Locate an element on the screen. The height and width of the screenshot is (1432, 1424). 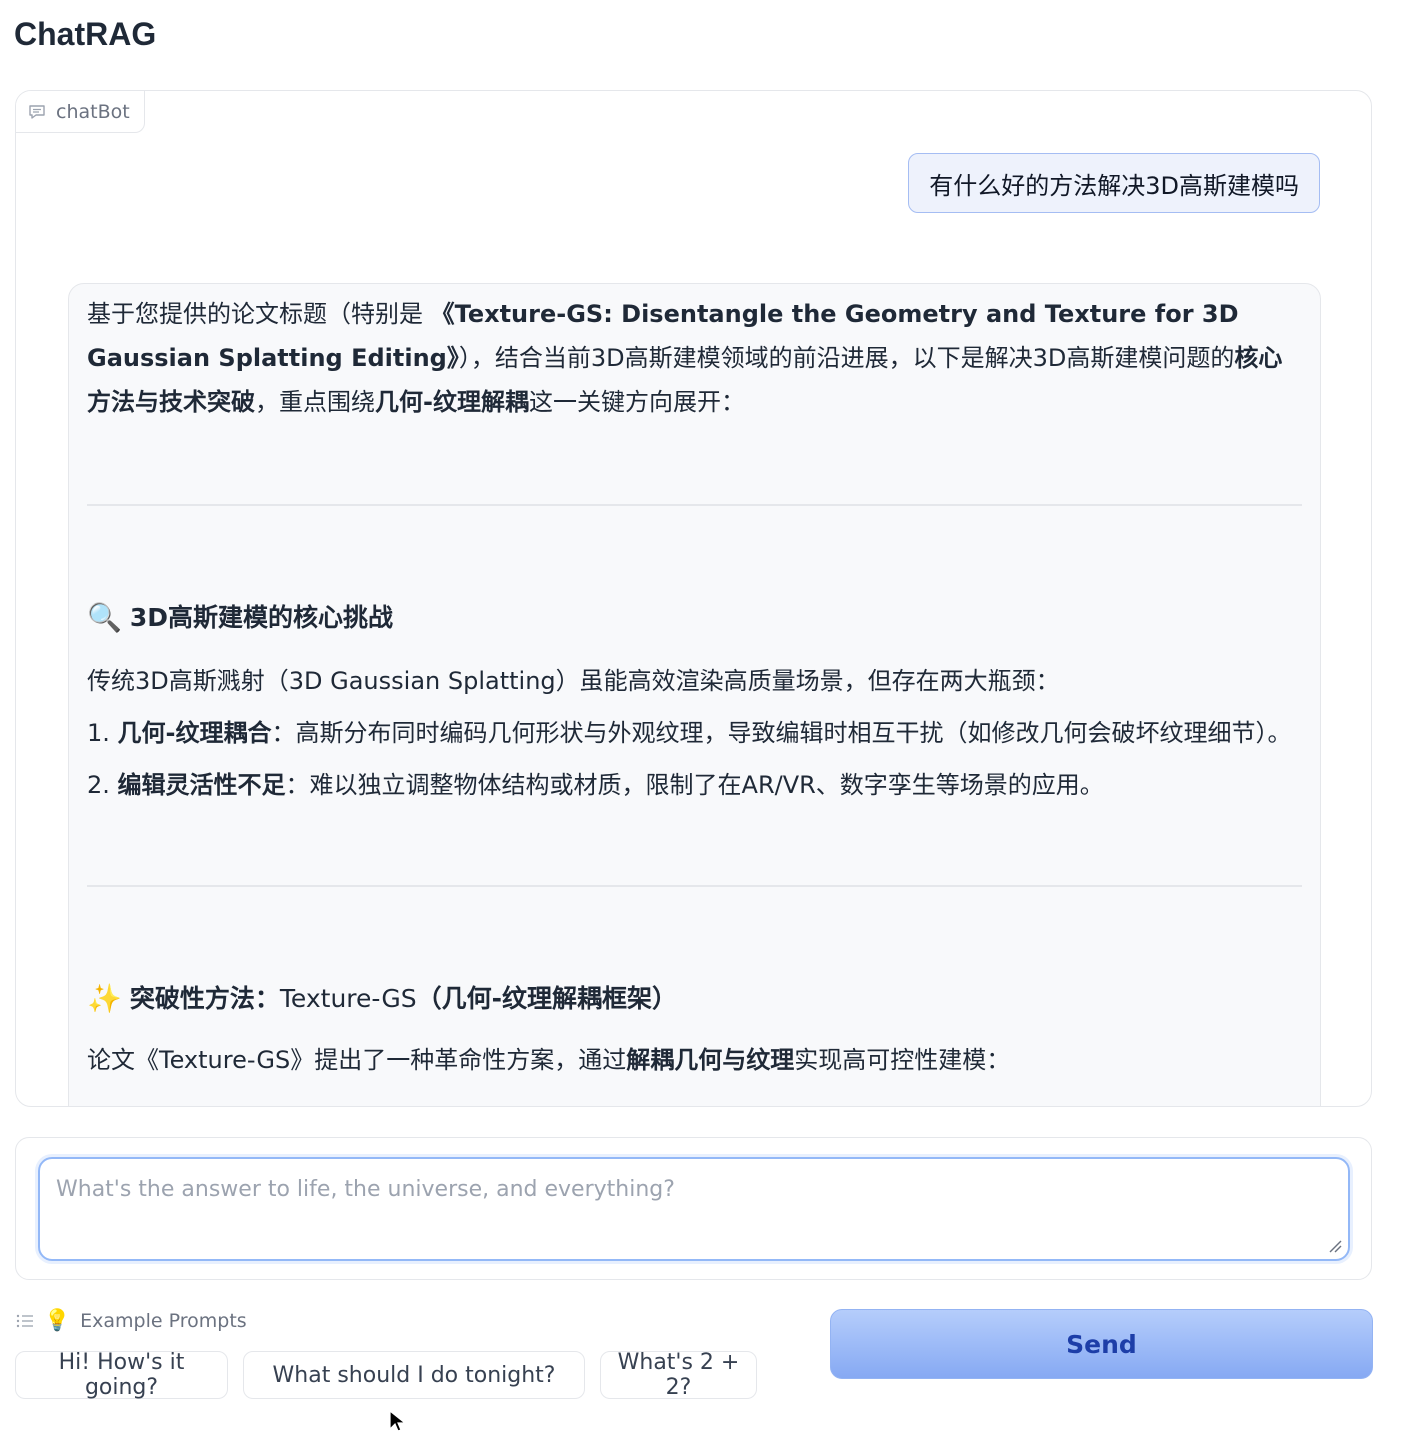
resize-handle-icon is located at coordinates (1335, 1246).